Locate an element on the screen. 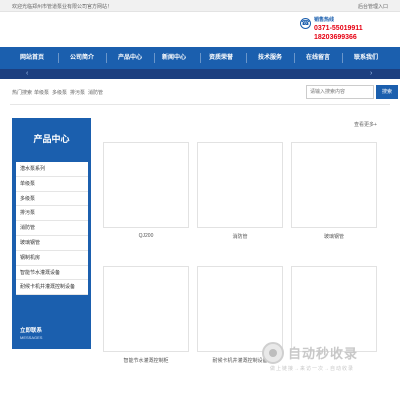 This screenshot has width=400, height=400. admin-link: 后台管理入口 is located at coordinates (373, 6).